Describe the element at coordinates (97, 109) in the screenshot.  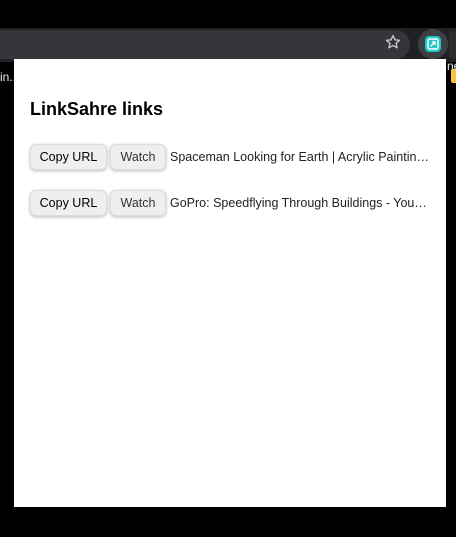
I see `popup-title: LinkSahre links` at that location.